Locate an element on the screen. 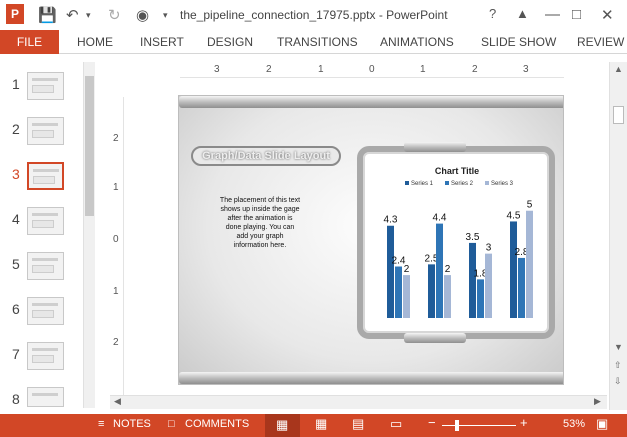  ruler-label: 3 is located at coordinates (217, 69).